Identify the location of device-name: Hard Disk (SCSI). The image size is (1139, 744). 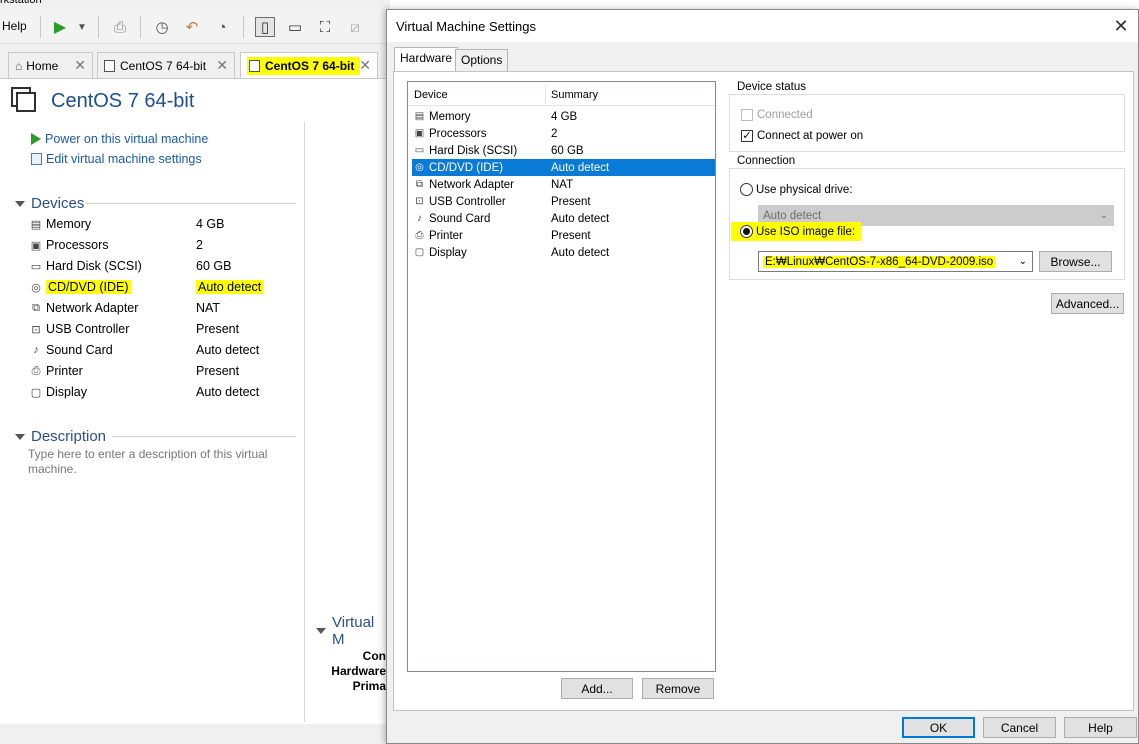
(473, 150).